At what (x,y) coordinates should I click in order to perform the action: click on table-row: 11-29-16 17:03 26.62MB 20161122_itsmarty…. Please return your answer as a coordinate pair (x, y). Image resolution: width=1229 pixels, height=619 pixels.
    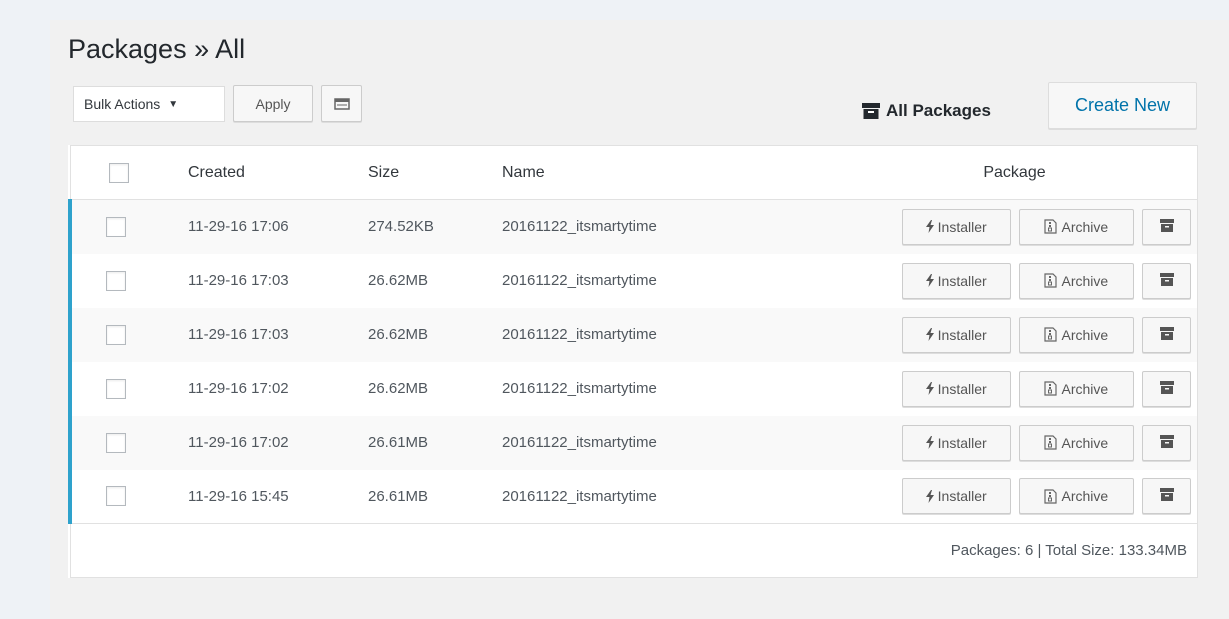
    Looking at the image, I should click on (633, 334).